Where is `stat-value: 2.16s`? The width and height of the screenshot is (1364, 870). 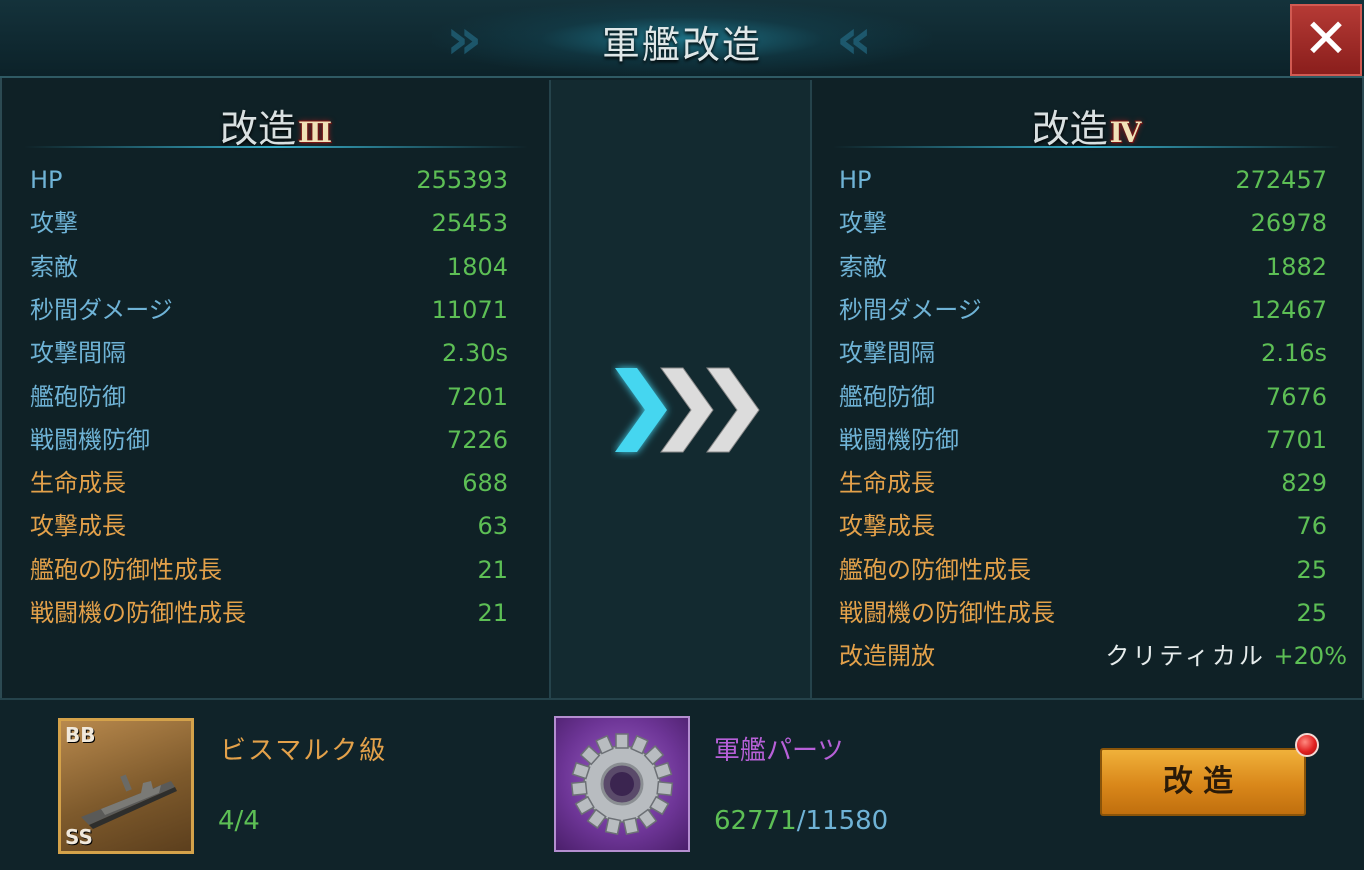 stat-value: 2.16s is located at coordinates (1294, 353).